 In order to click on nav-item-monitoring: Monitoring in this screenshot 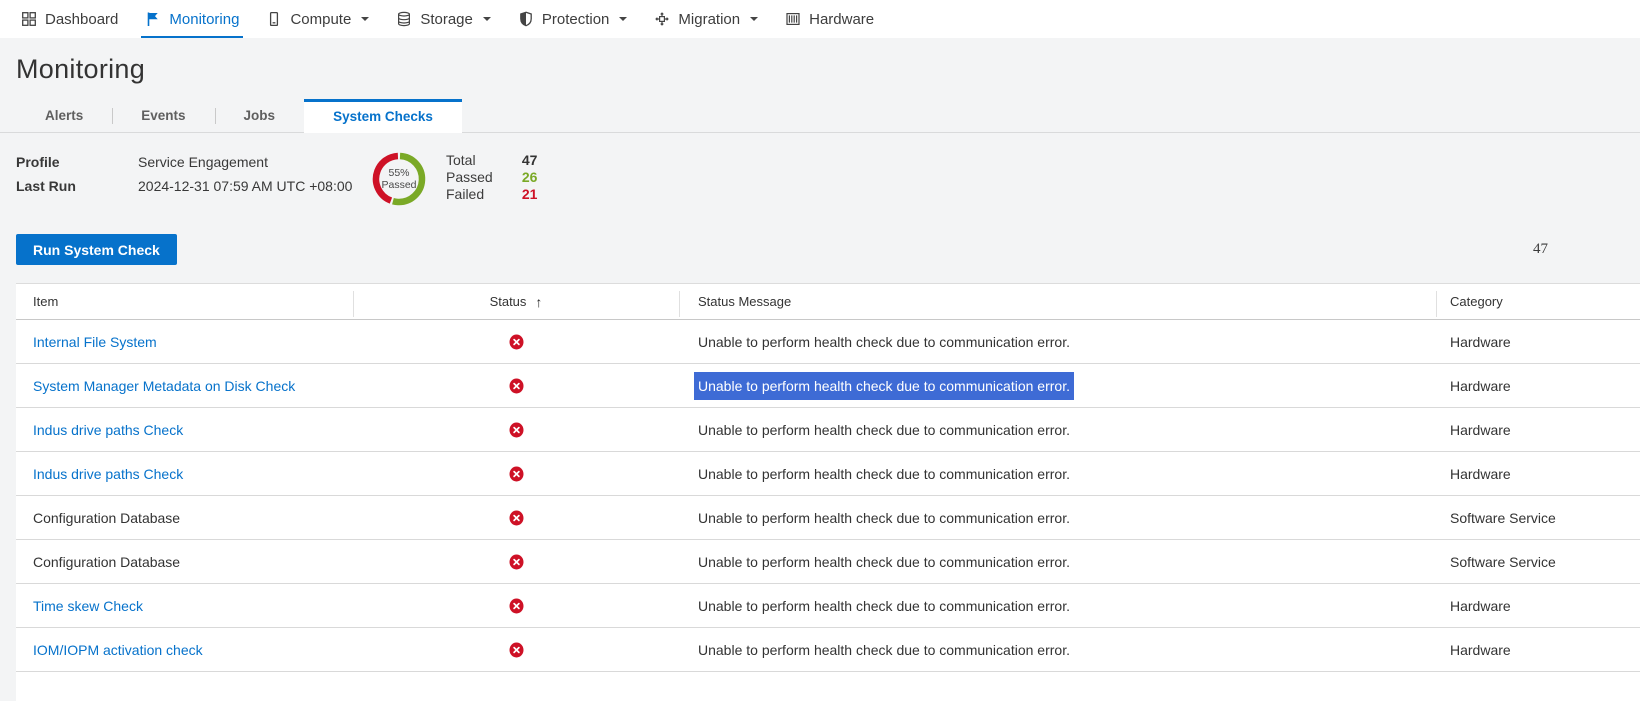, I will do `click(192, 19)`.